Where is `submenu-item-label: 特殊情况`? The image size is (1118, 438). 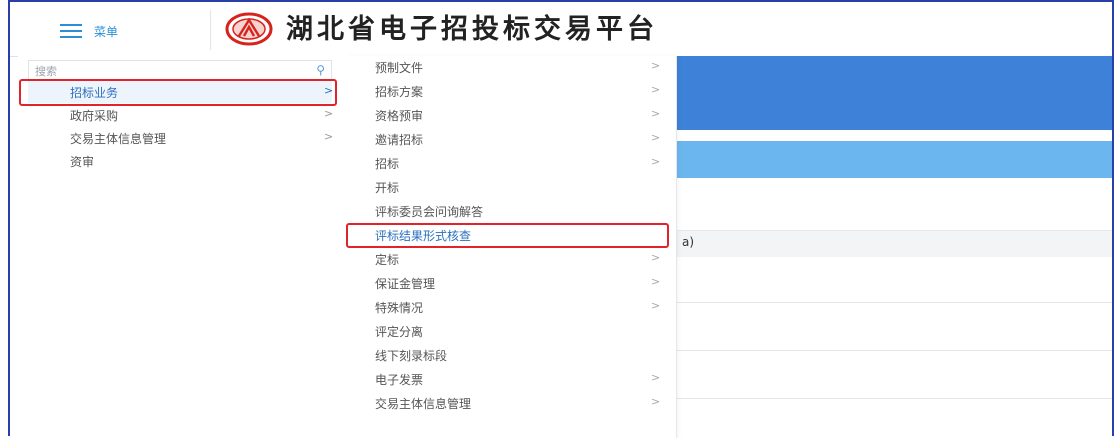 submenu-item-label: 特殊情况 is located at coordinates (399, 308).